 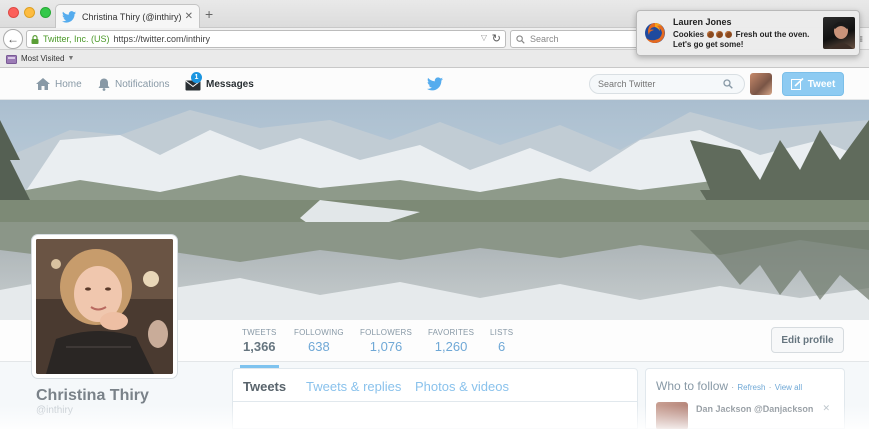 I want to click on profile-handle: @inthiry, so click(x=54, y=410).